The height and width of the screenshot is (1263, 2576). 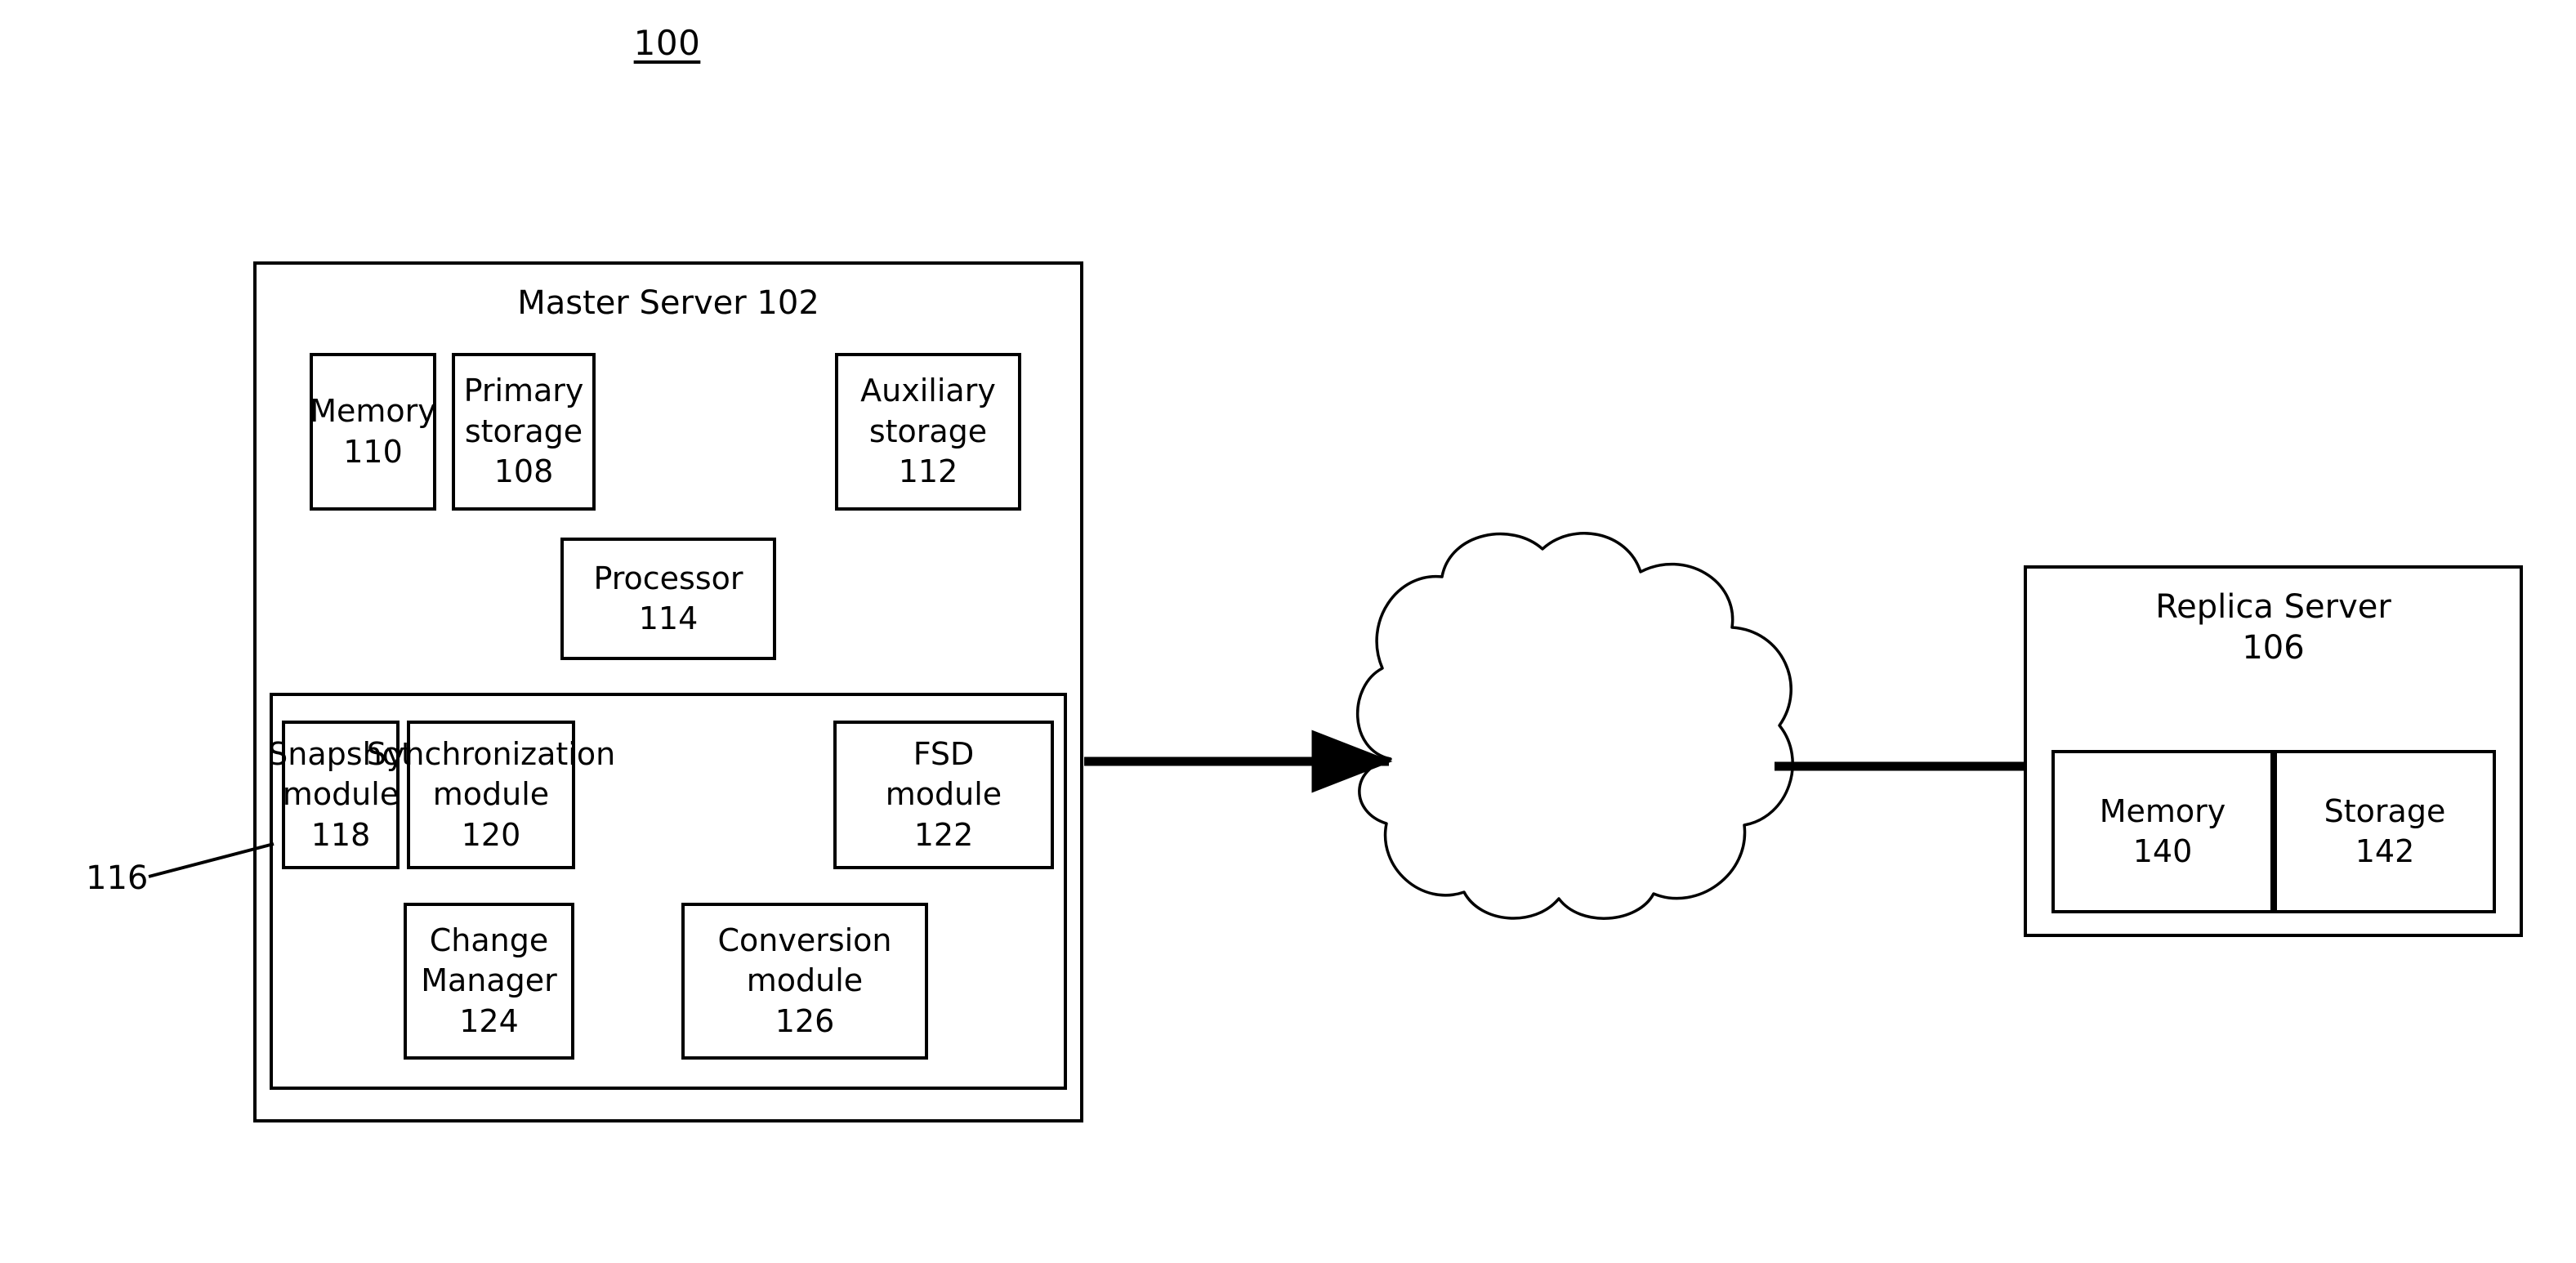 I want to click on master-server-title: Master Server 102, so click(x=668, y=303).